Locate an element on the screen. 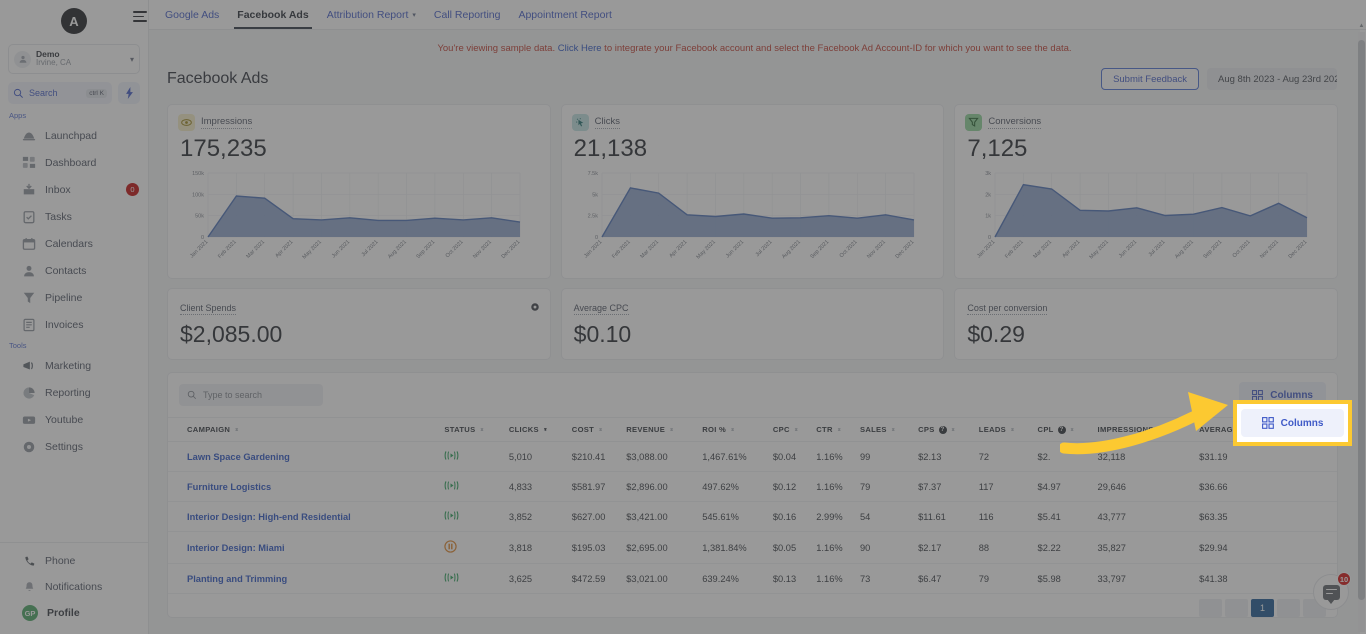  svg-text: Mar 2021 is located at coordinates (649, 249).